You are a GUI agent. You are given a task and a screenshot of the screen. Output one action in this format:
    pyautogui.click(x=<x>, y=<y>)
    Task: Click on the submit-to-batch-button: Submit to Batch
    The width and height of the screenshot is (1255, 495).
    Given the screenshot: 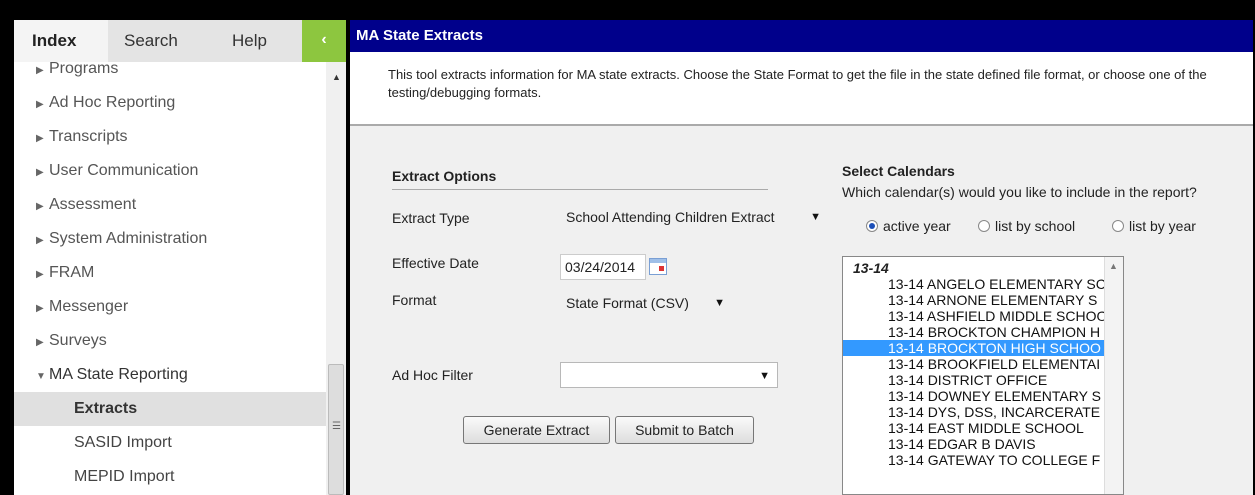 What is the action you would take?
    pyautogui.click(x=684, y=430)
    